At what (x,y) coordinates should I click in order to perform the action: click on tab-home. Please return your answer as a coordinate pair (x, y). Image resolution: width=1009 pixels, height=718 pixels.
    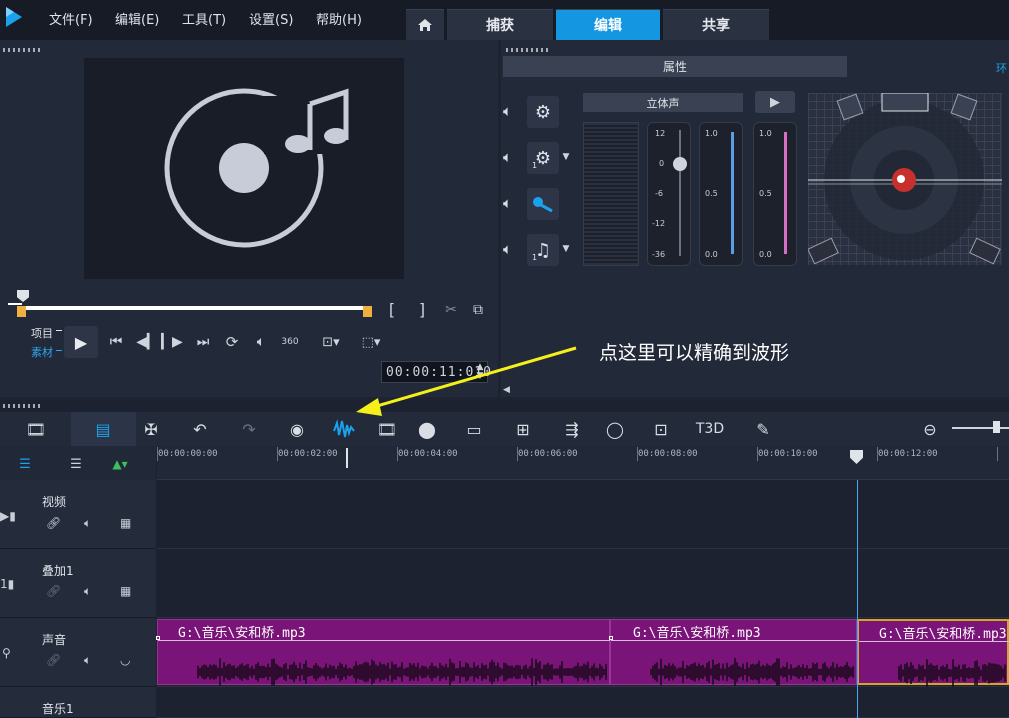
    Looking at the image, I should click on (425, 24).